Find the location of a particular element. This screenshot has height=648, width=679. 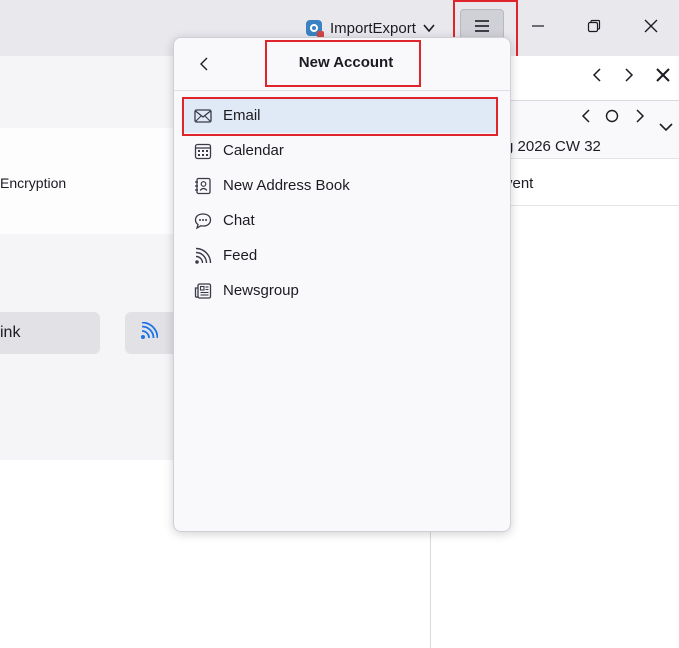

newsgroup-icon is located at coordinates (203, 291).